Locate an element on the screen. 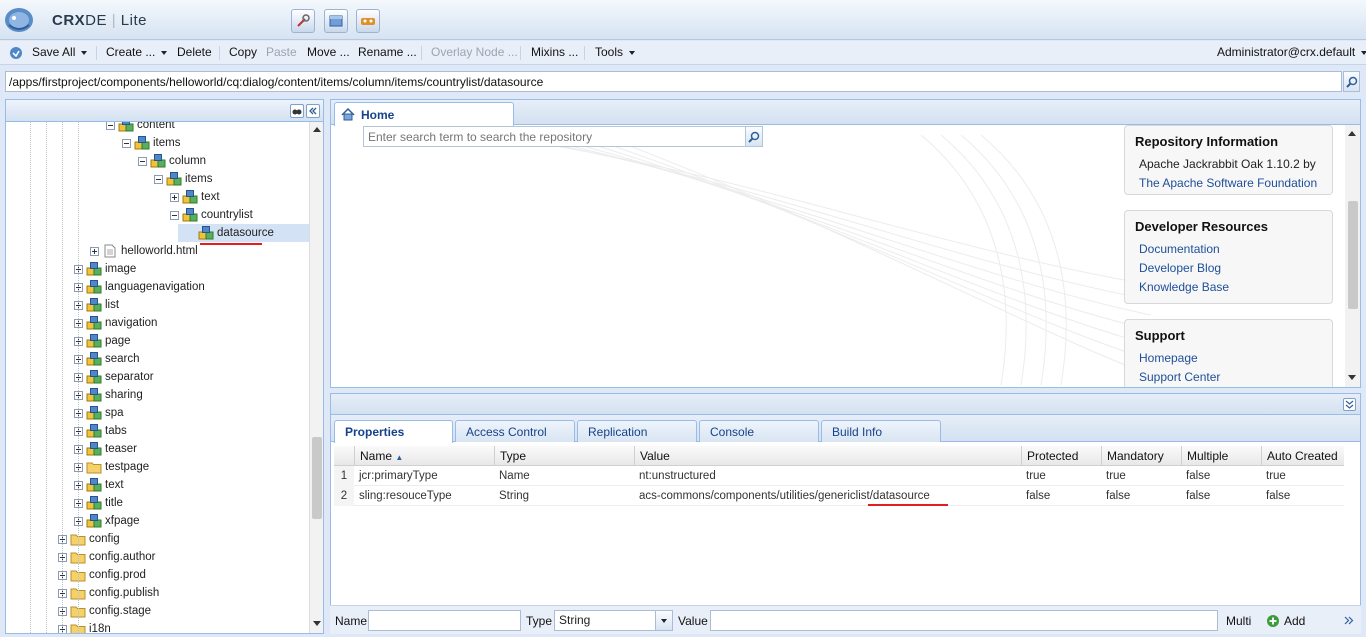  property-type: Name is located at coordinates (564, 476).